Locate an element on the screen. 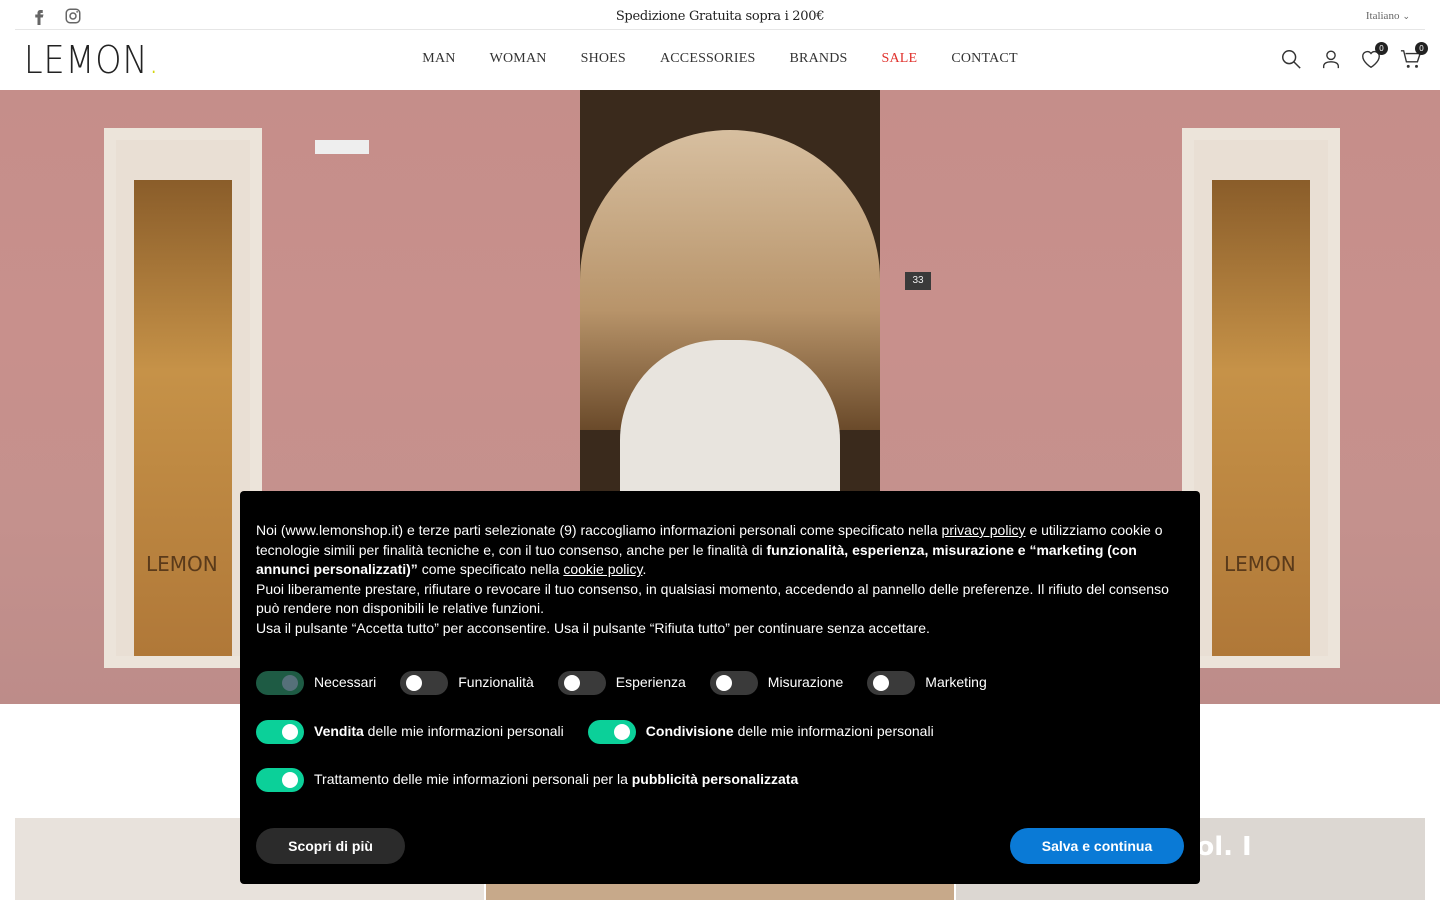 Image resolution: width=1440 pixels, height=900 pixels. vendita-switch is located at coordinates (280, 732).